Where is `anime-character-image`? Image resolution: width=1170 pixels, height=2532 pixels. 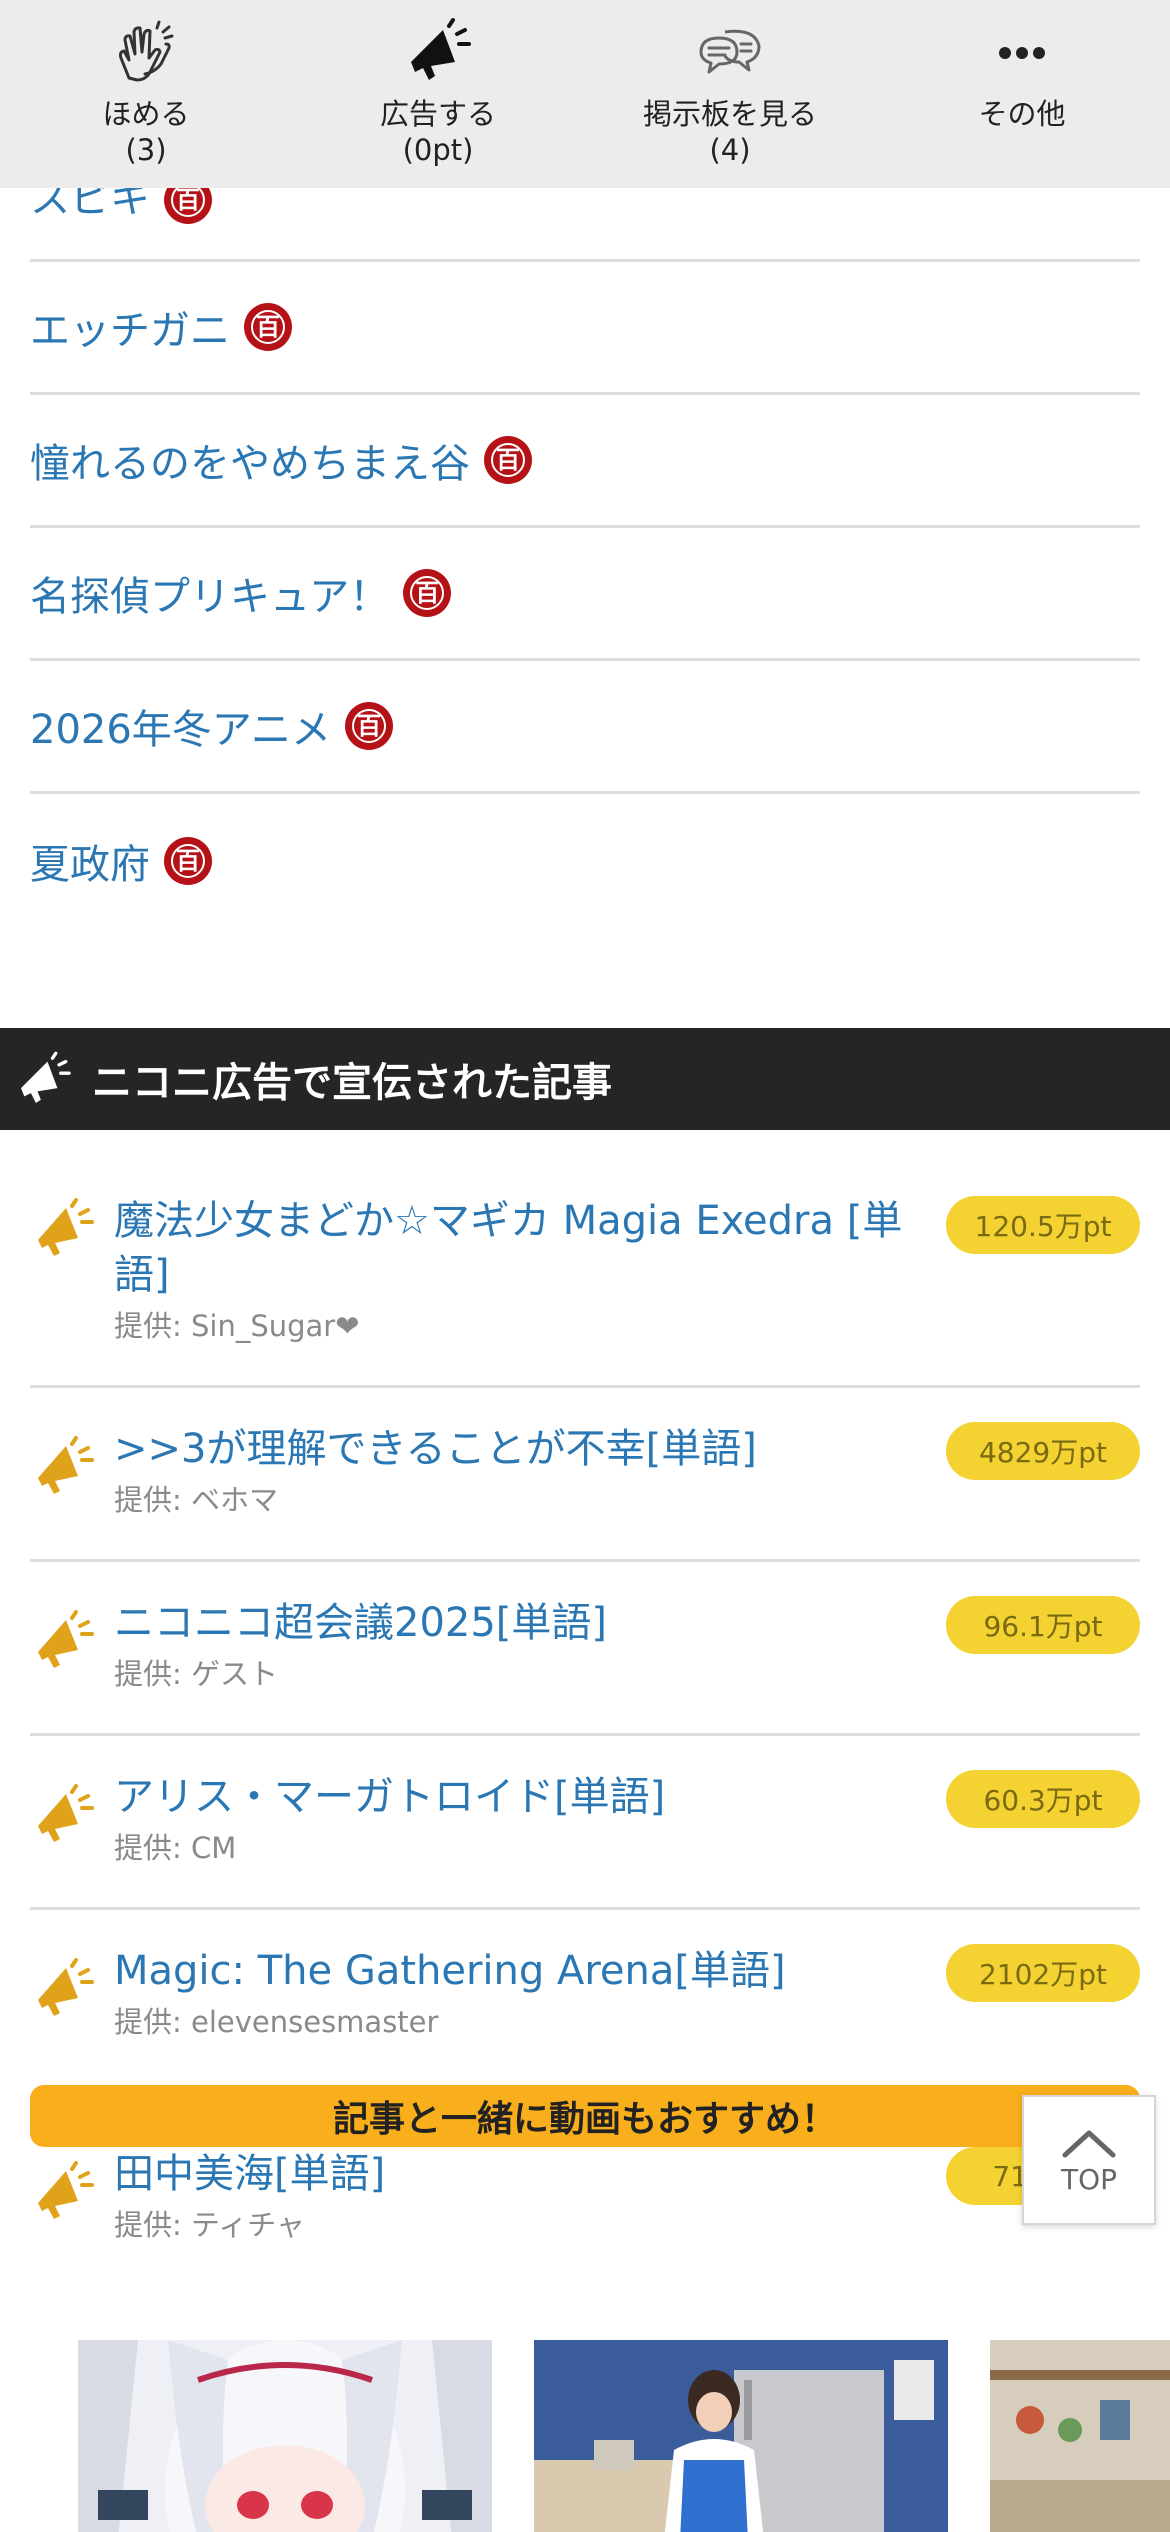 anime-character-image is located at coordinates (285, 2436).